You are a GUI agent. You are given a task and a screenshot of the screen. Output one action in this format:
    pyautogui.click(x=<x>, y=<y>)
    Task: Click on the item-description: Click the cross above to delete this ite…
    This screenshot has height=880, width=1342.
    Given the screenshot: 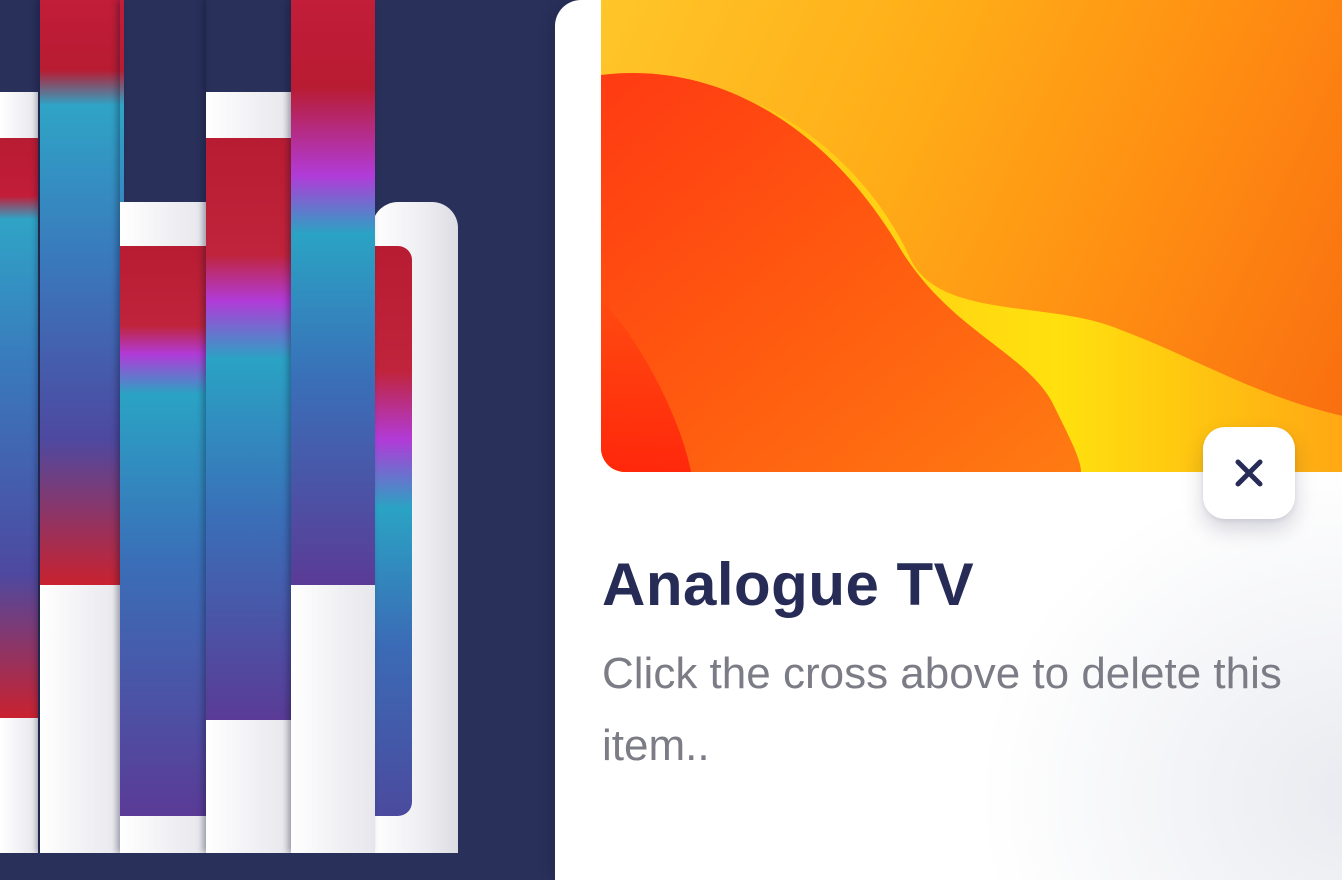 What is the action you would take?
    pyautogui.click(x=942, y=709)
    